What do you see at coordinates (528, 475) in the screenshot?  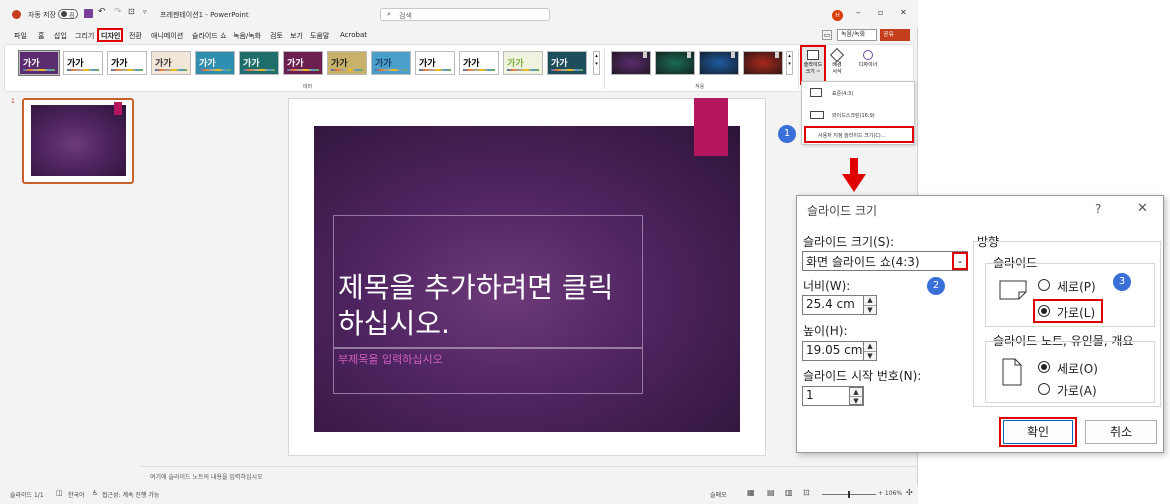 I see `notes-bar: 여기에 슬라이드 노트의 내용을 입력하십시오` at bounding box center [528, 475].